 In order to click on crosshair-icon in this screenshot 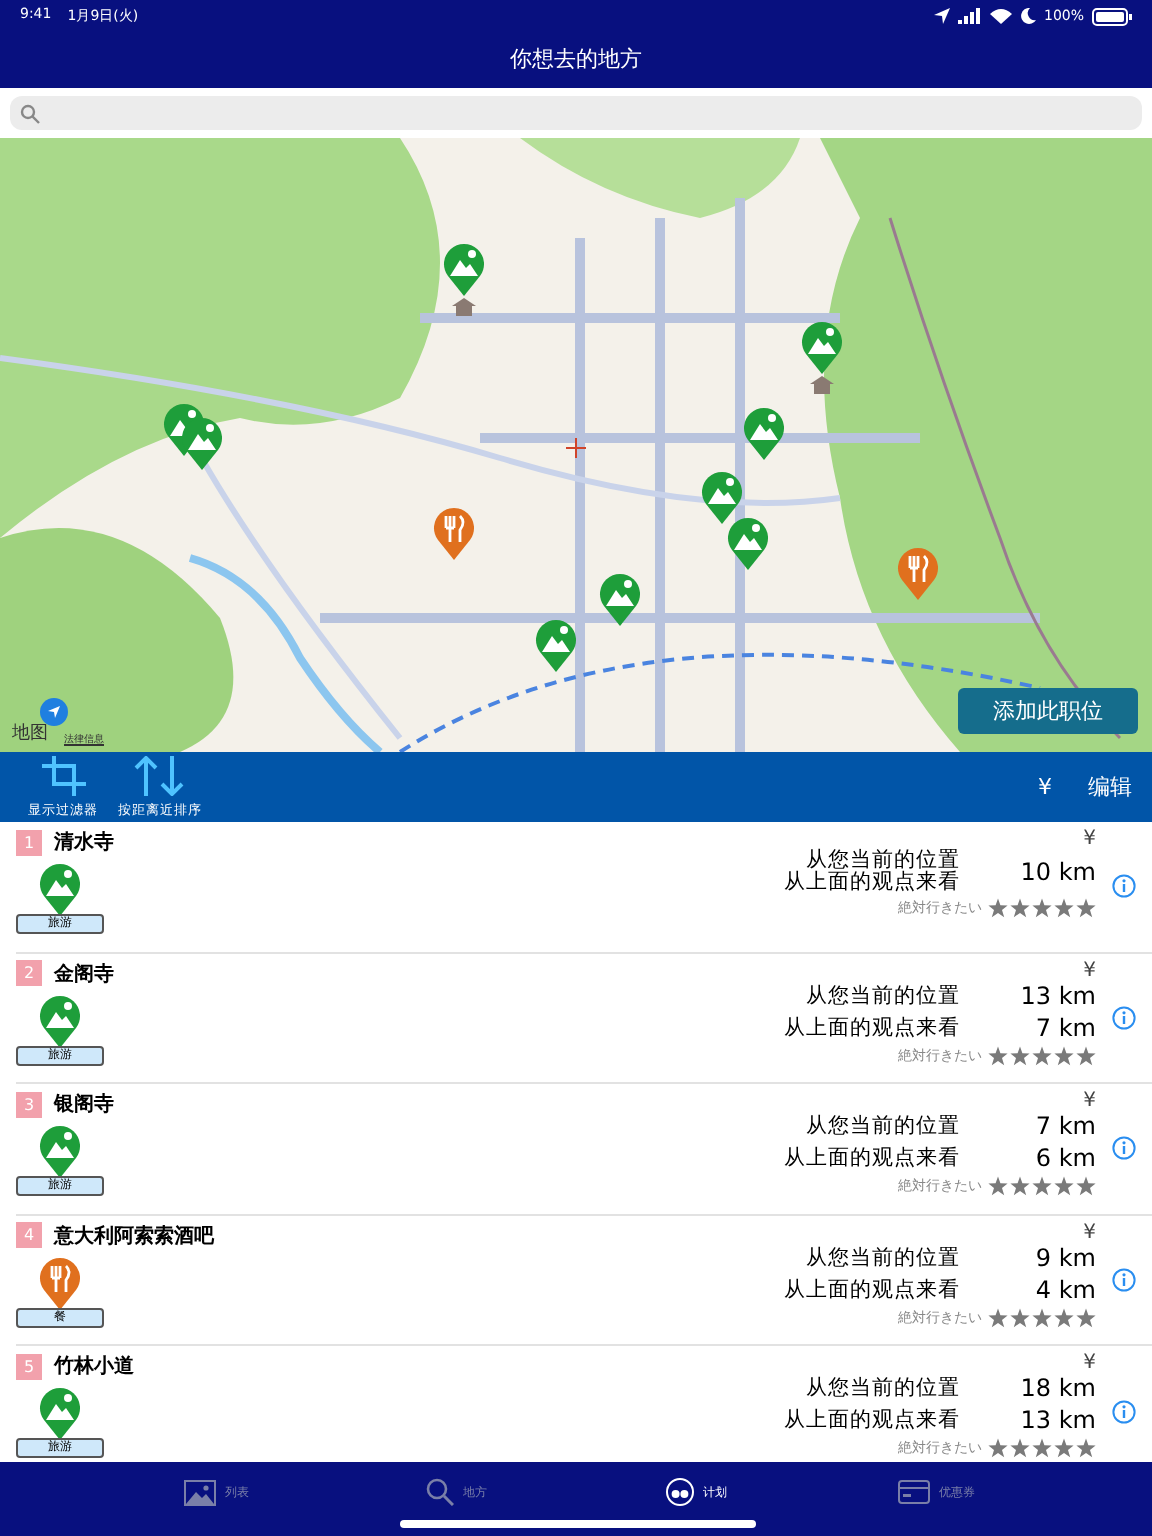, I will do `click(576, 448)`.